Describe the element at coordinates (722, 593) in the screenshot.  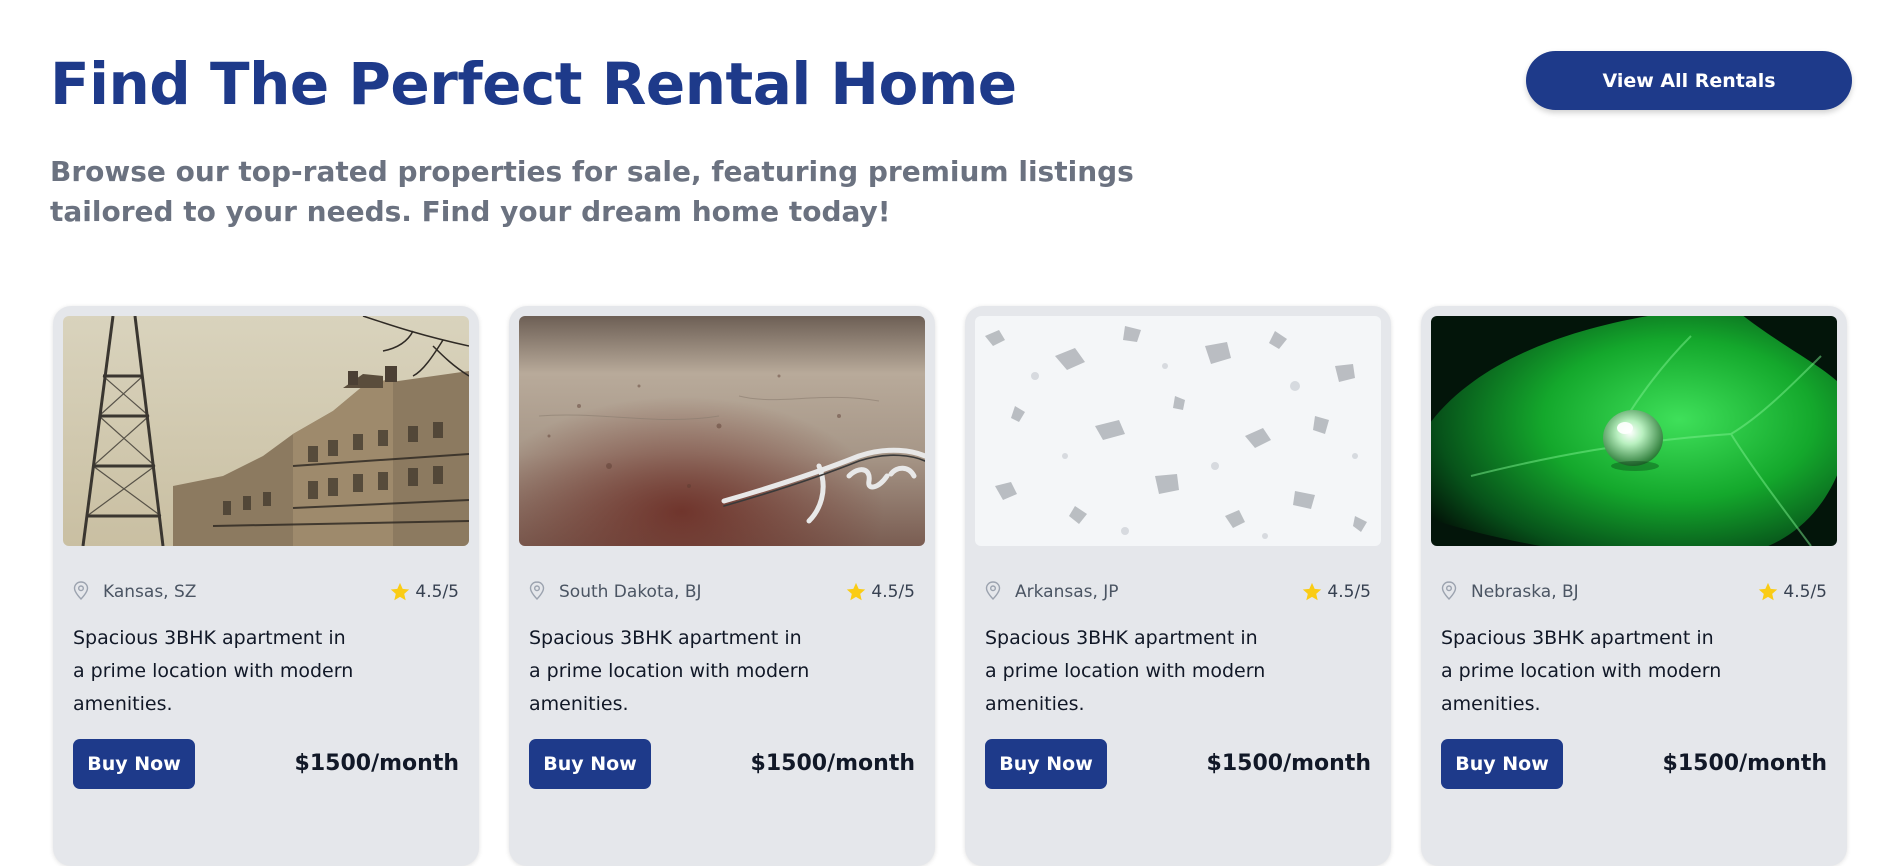
I see `listing-meta: South Dakota, BJ 4.5/5` at that location.